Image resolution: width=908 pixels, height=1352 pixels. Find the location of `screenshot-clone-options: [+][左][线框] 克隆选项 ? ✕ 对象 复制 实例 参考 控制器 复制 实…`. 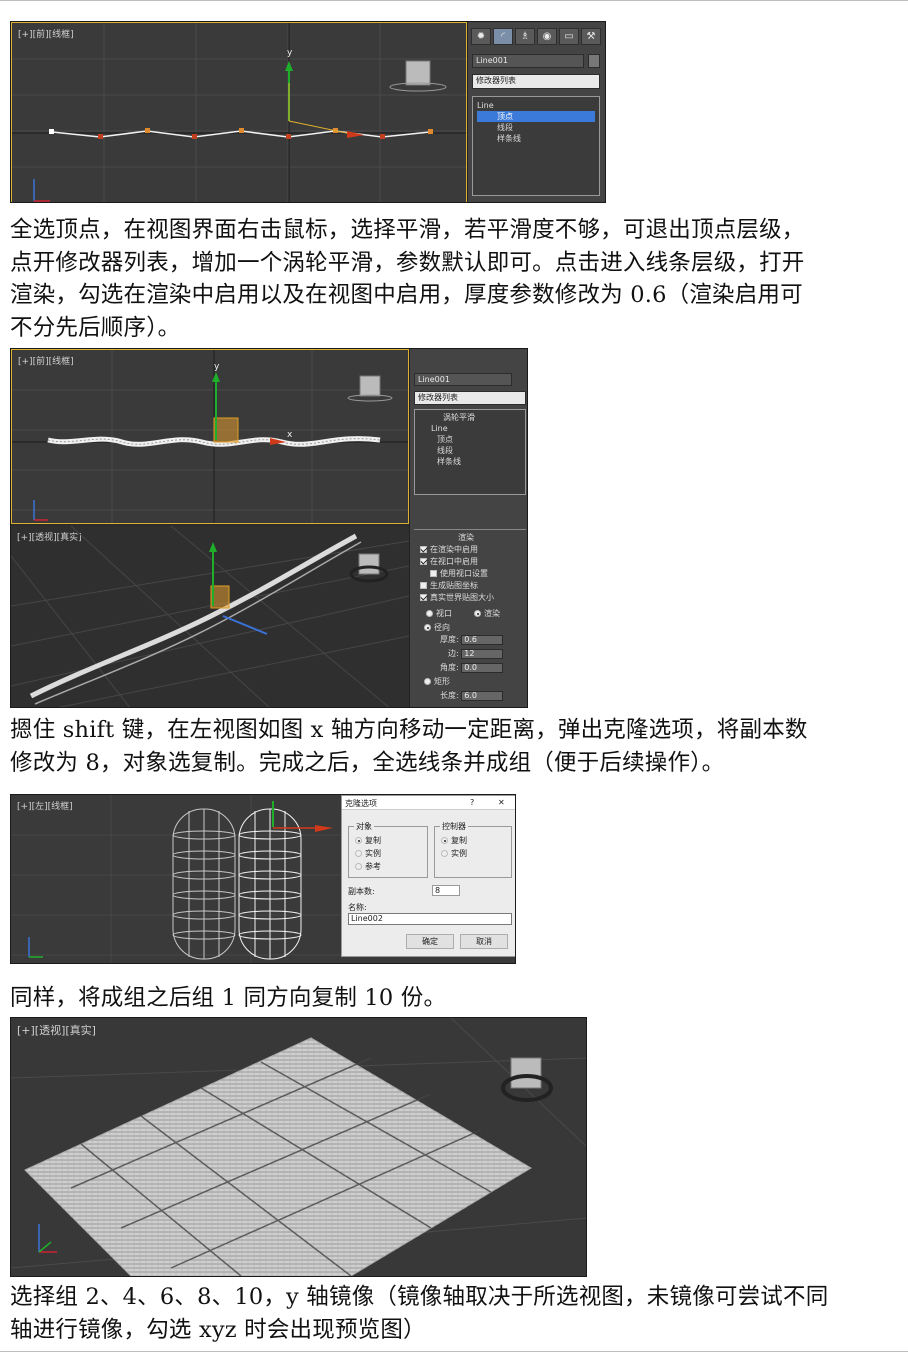

screenshot-clone-options: [+][左][线框] 克隆选项 ? ✕ 对象 复制 实例 参考 控制器 复制 实… is located at coordinates (263, 879).